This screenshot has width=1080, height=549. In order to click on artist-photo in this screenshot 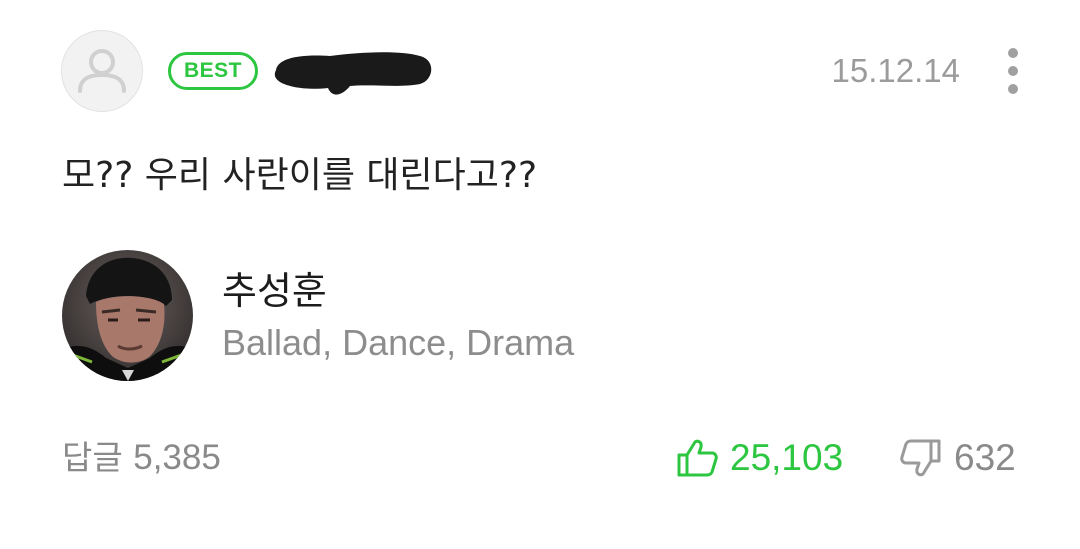, I will do `click(127, 315)`.